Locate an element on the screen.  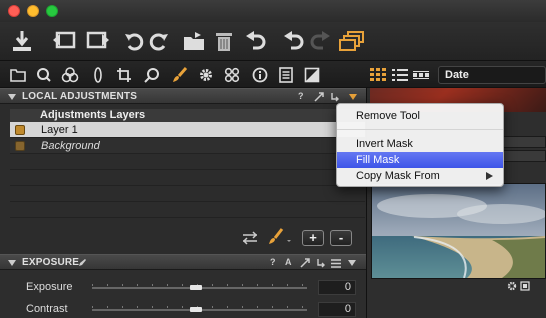
move-to-folder-button is located at coordinates (194, 41).